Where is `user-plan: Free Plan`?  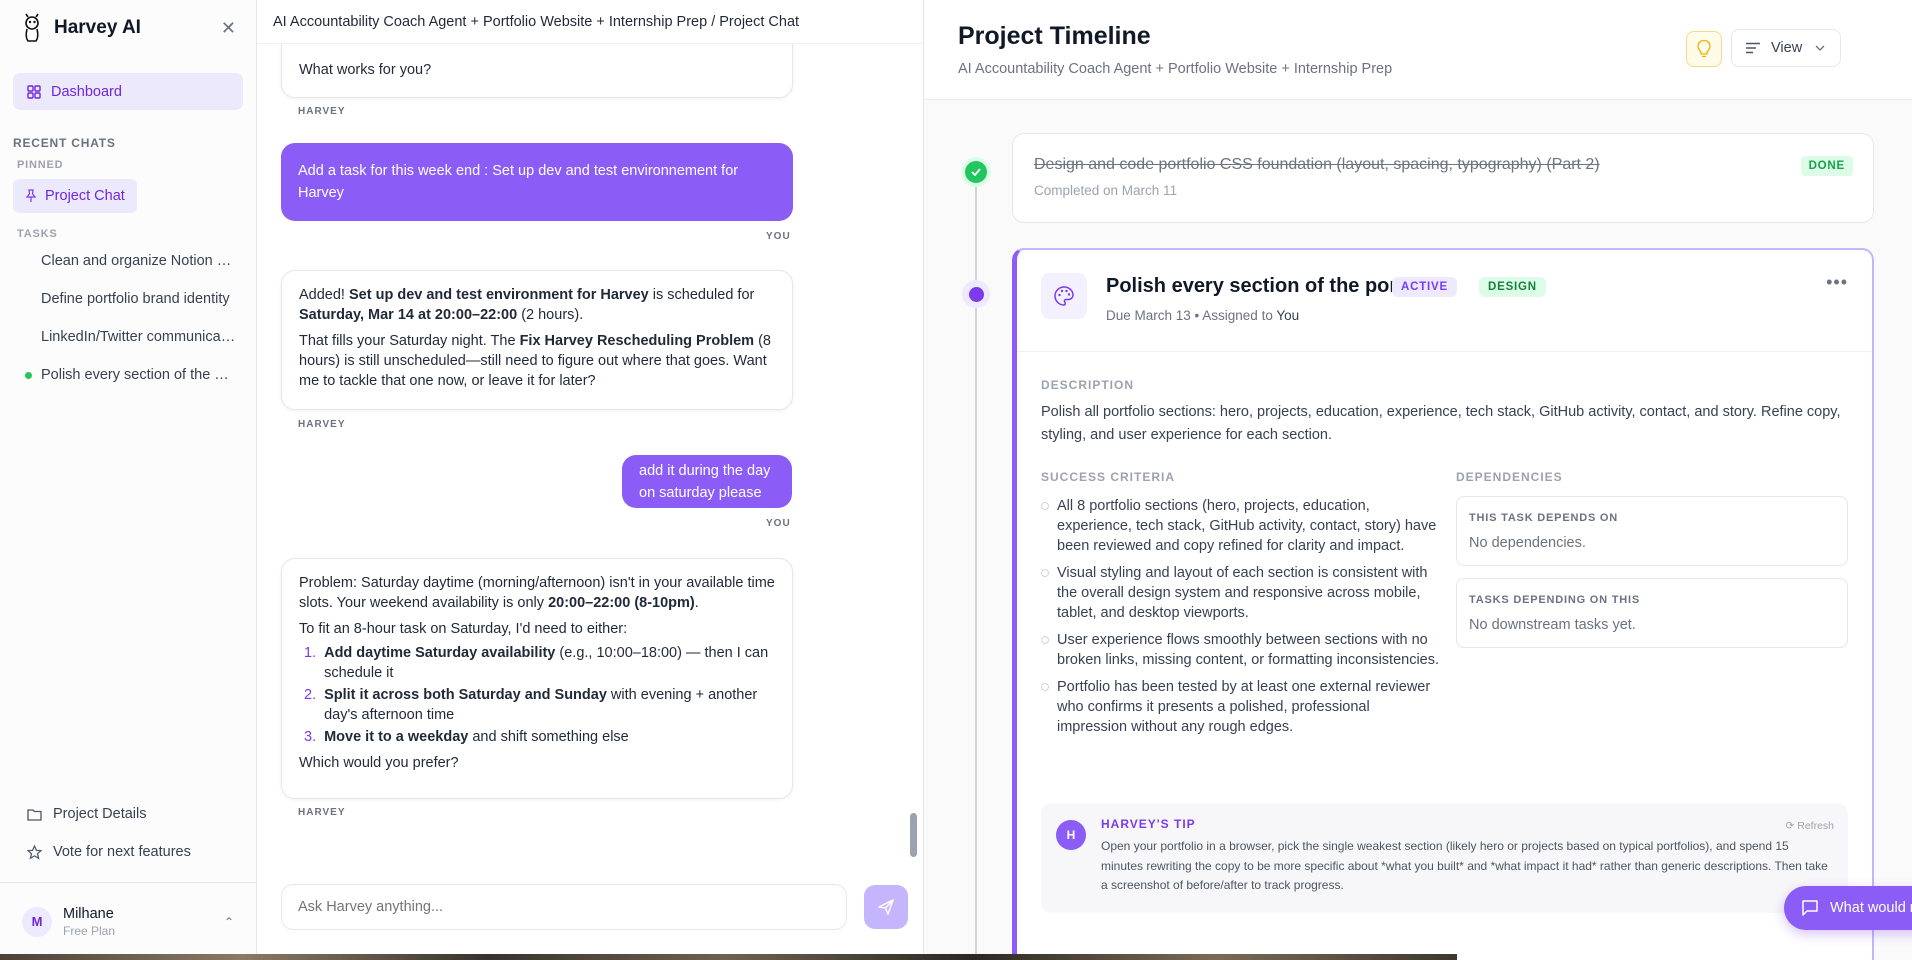 user-plan: Free Plan is located at coordinates (89, 930).